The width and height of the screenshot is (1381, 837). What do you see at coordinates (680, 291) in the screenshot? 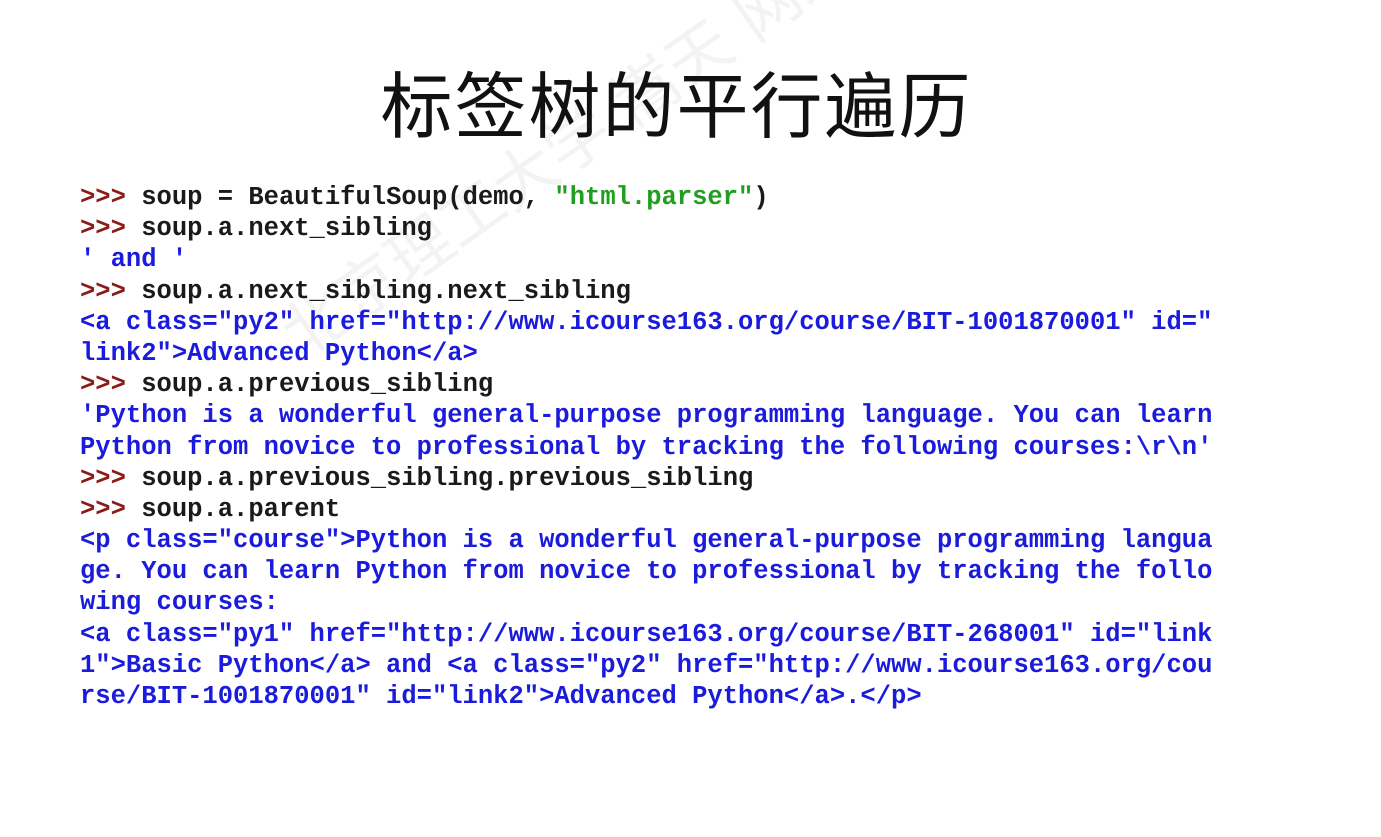
I see `code-line-input: >>> soup.a.next_sibling.next_sibling` at bounding box center [680, 291].